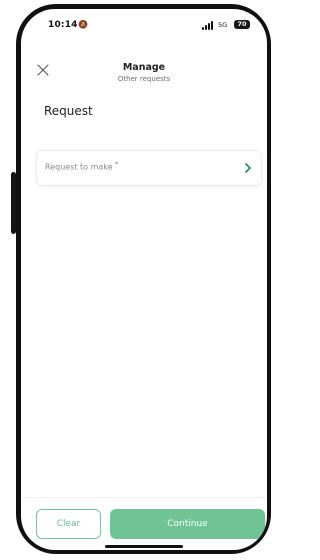 This screenshot has width=320, height=560. Describe the element at coordinates (187, 524) in the screenshot. I see `continue-button: Continue` at that location.